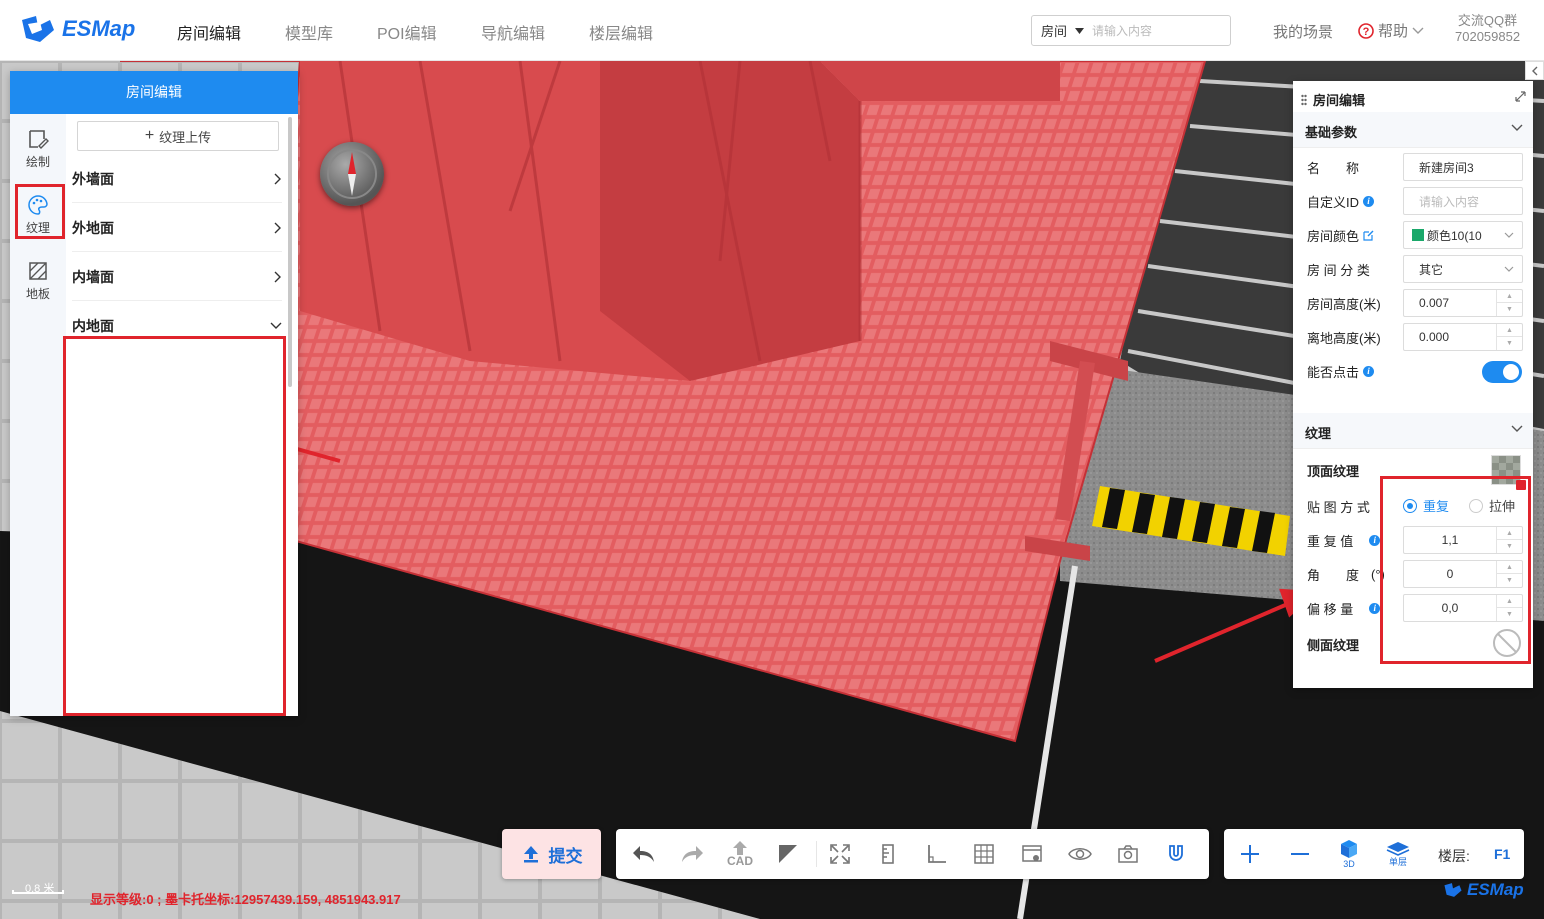  I want to click on angle-icon, so click(937, 854).